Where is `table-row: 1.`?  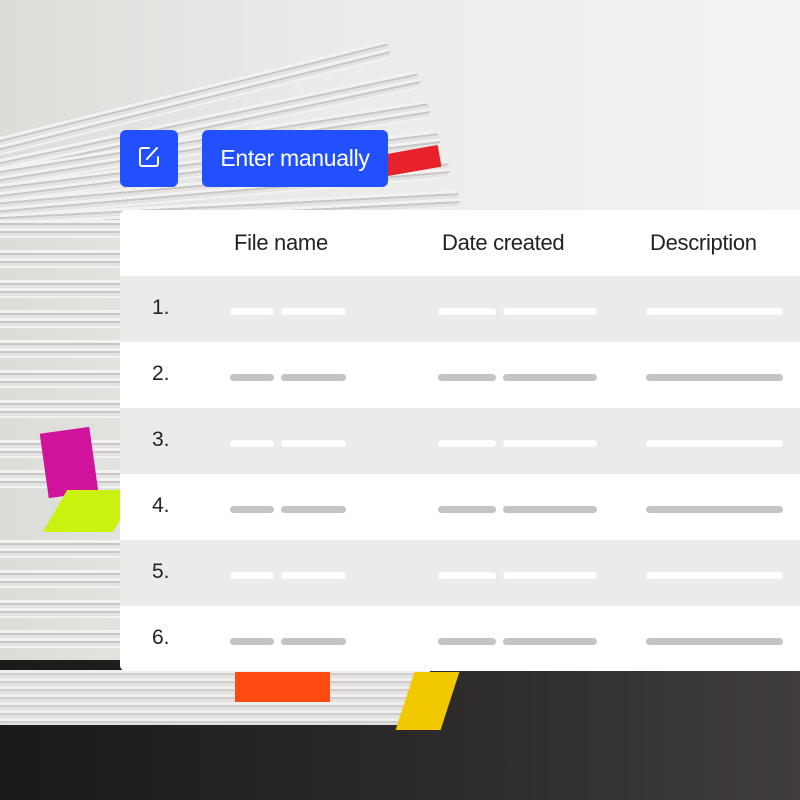 table-row: 1. is located at coordinates (460, 309).